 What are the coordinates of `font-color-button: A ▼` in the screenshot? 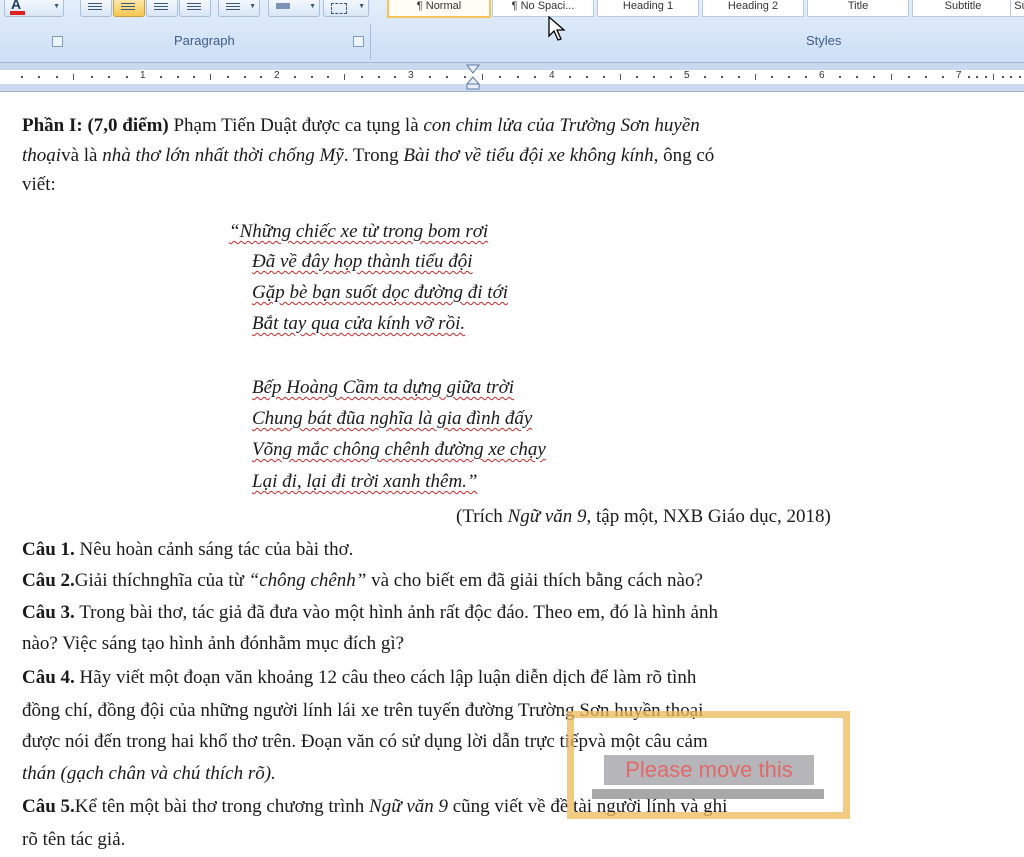 It's located at (34, 8).